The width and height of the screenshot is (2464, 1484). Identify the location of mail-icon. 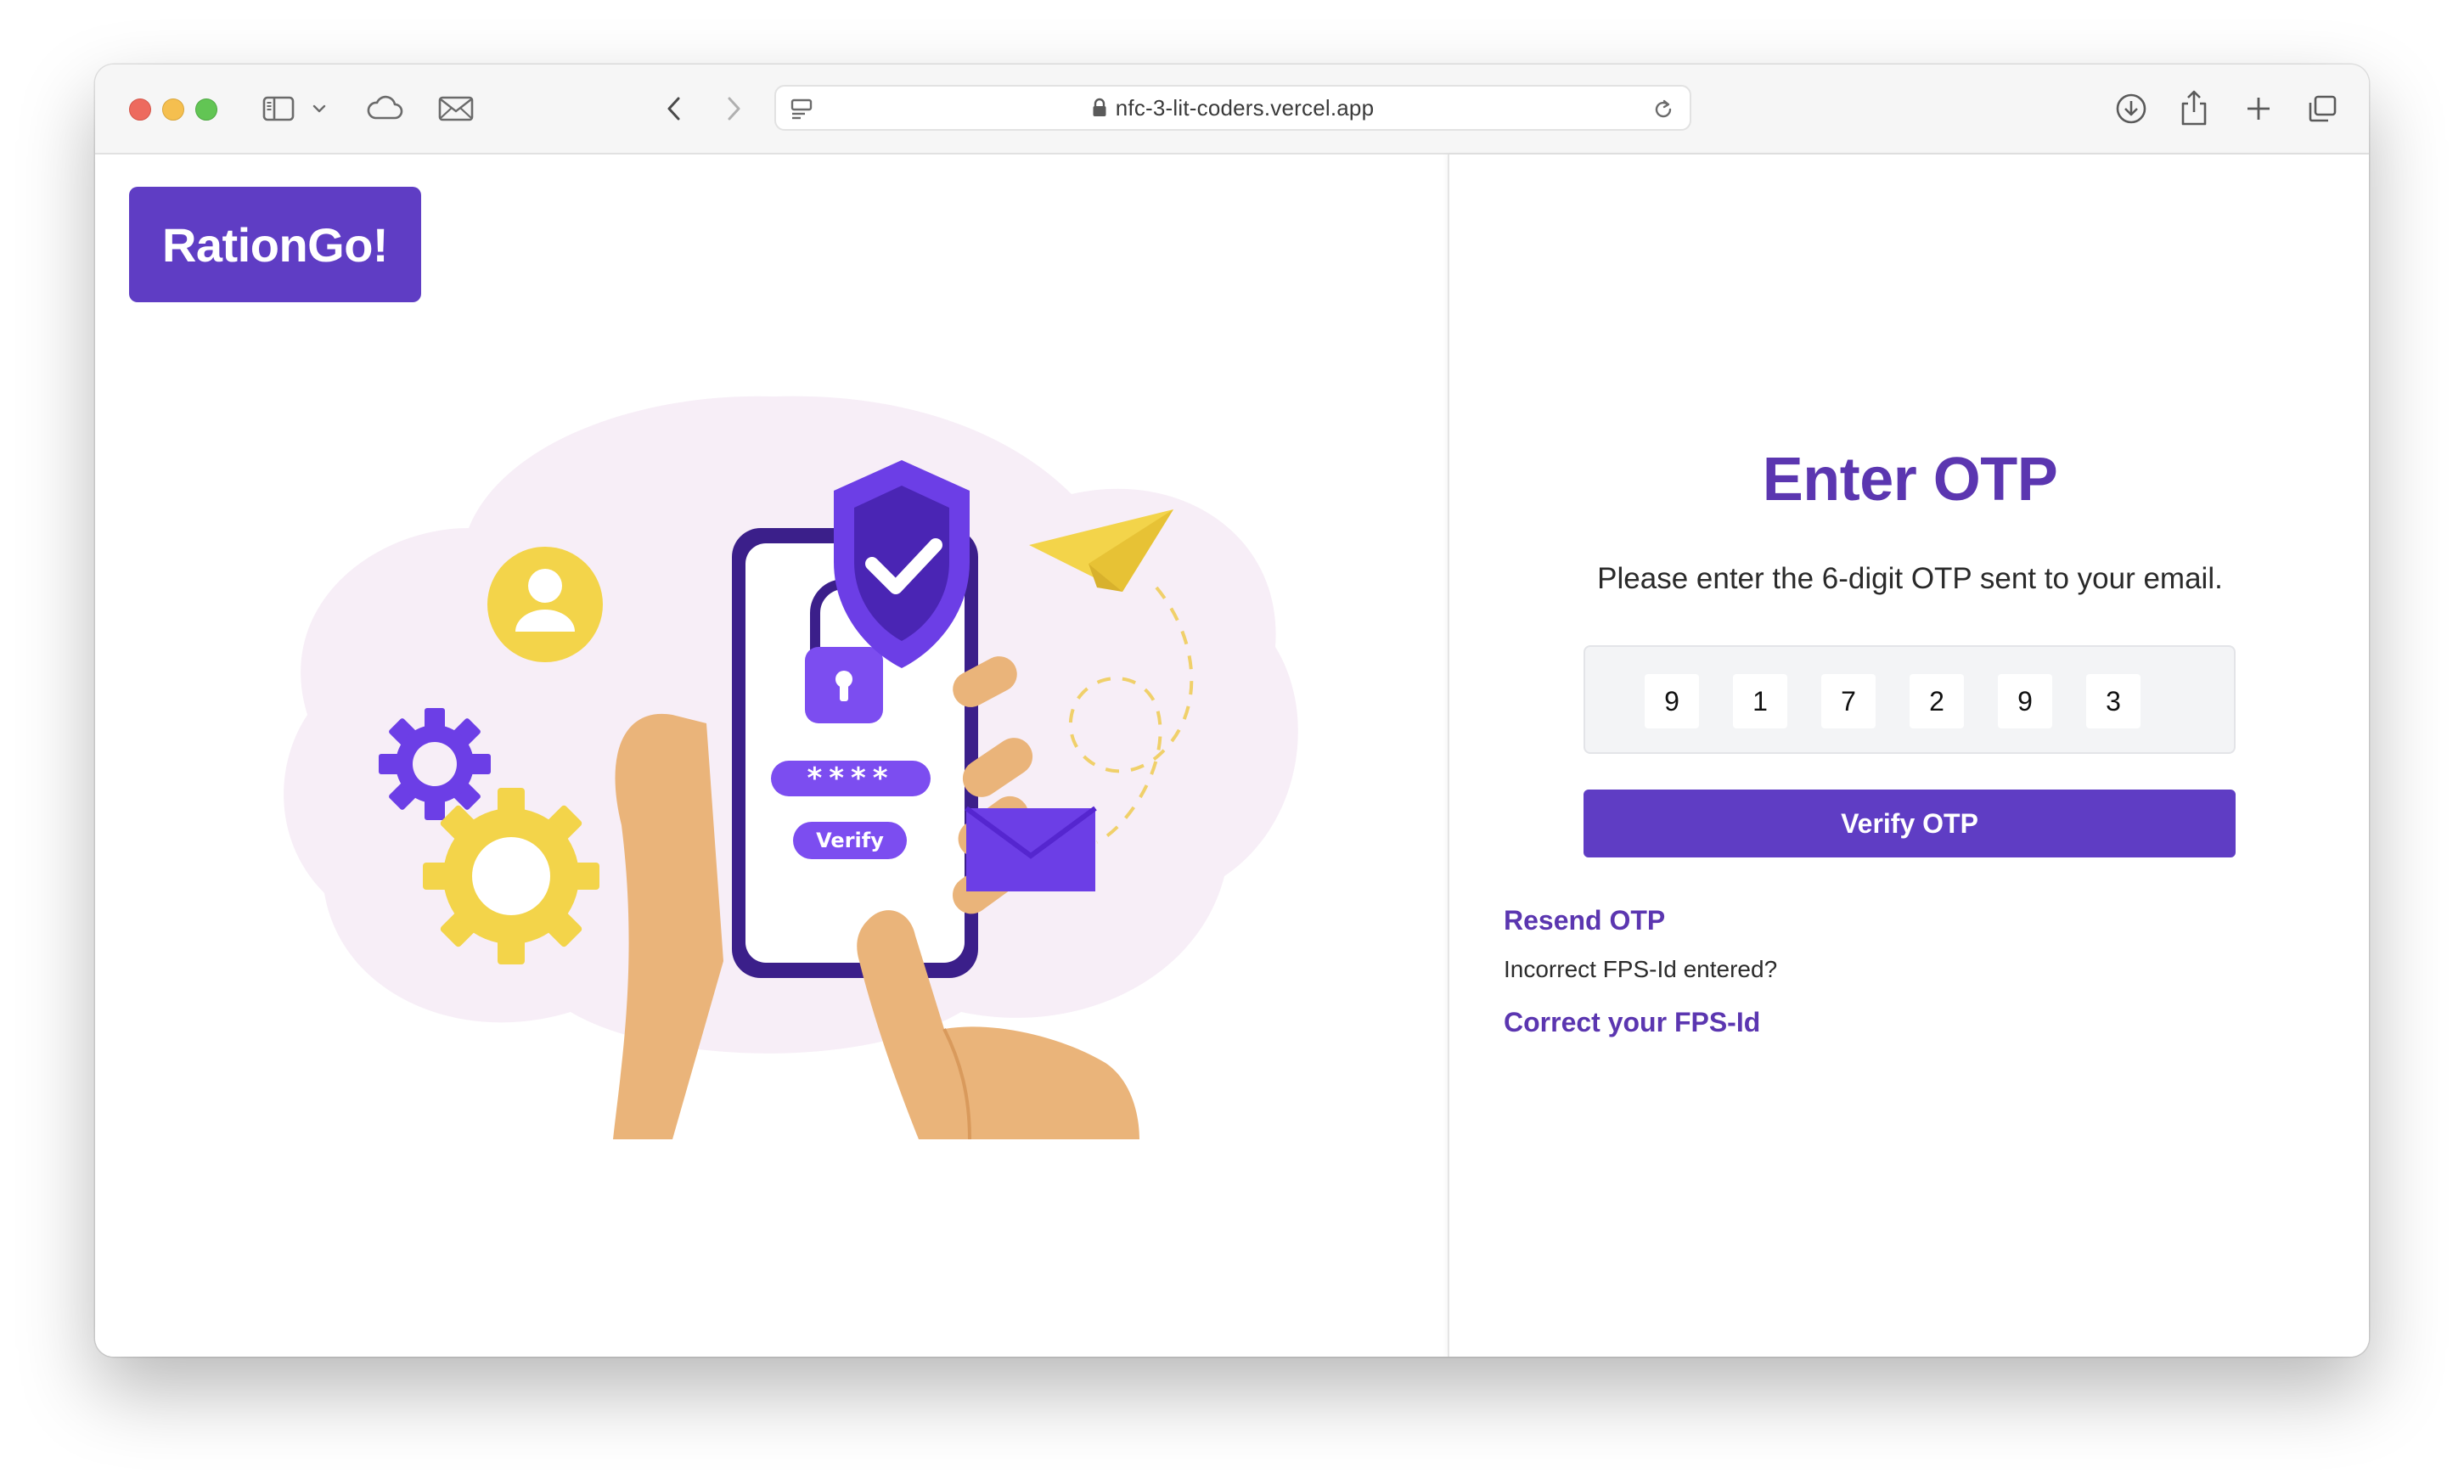
(455, 109).